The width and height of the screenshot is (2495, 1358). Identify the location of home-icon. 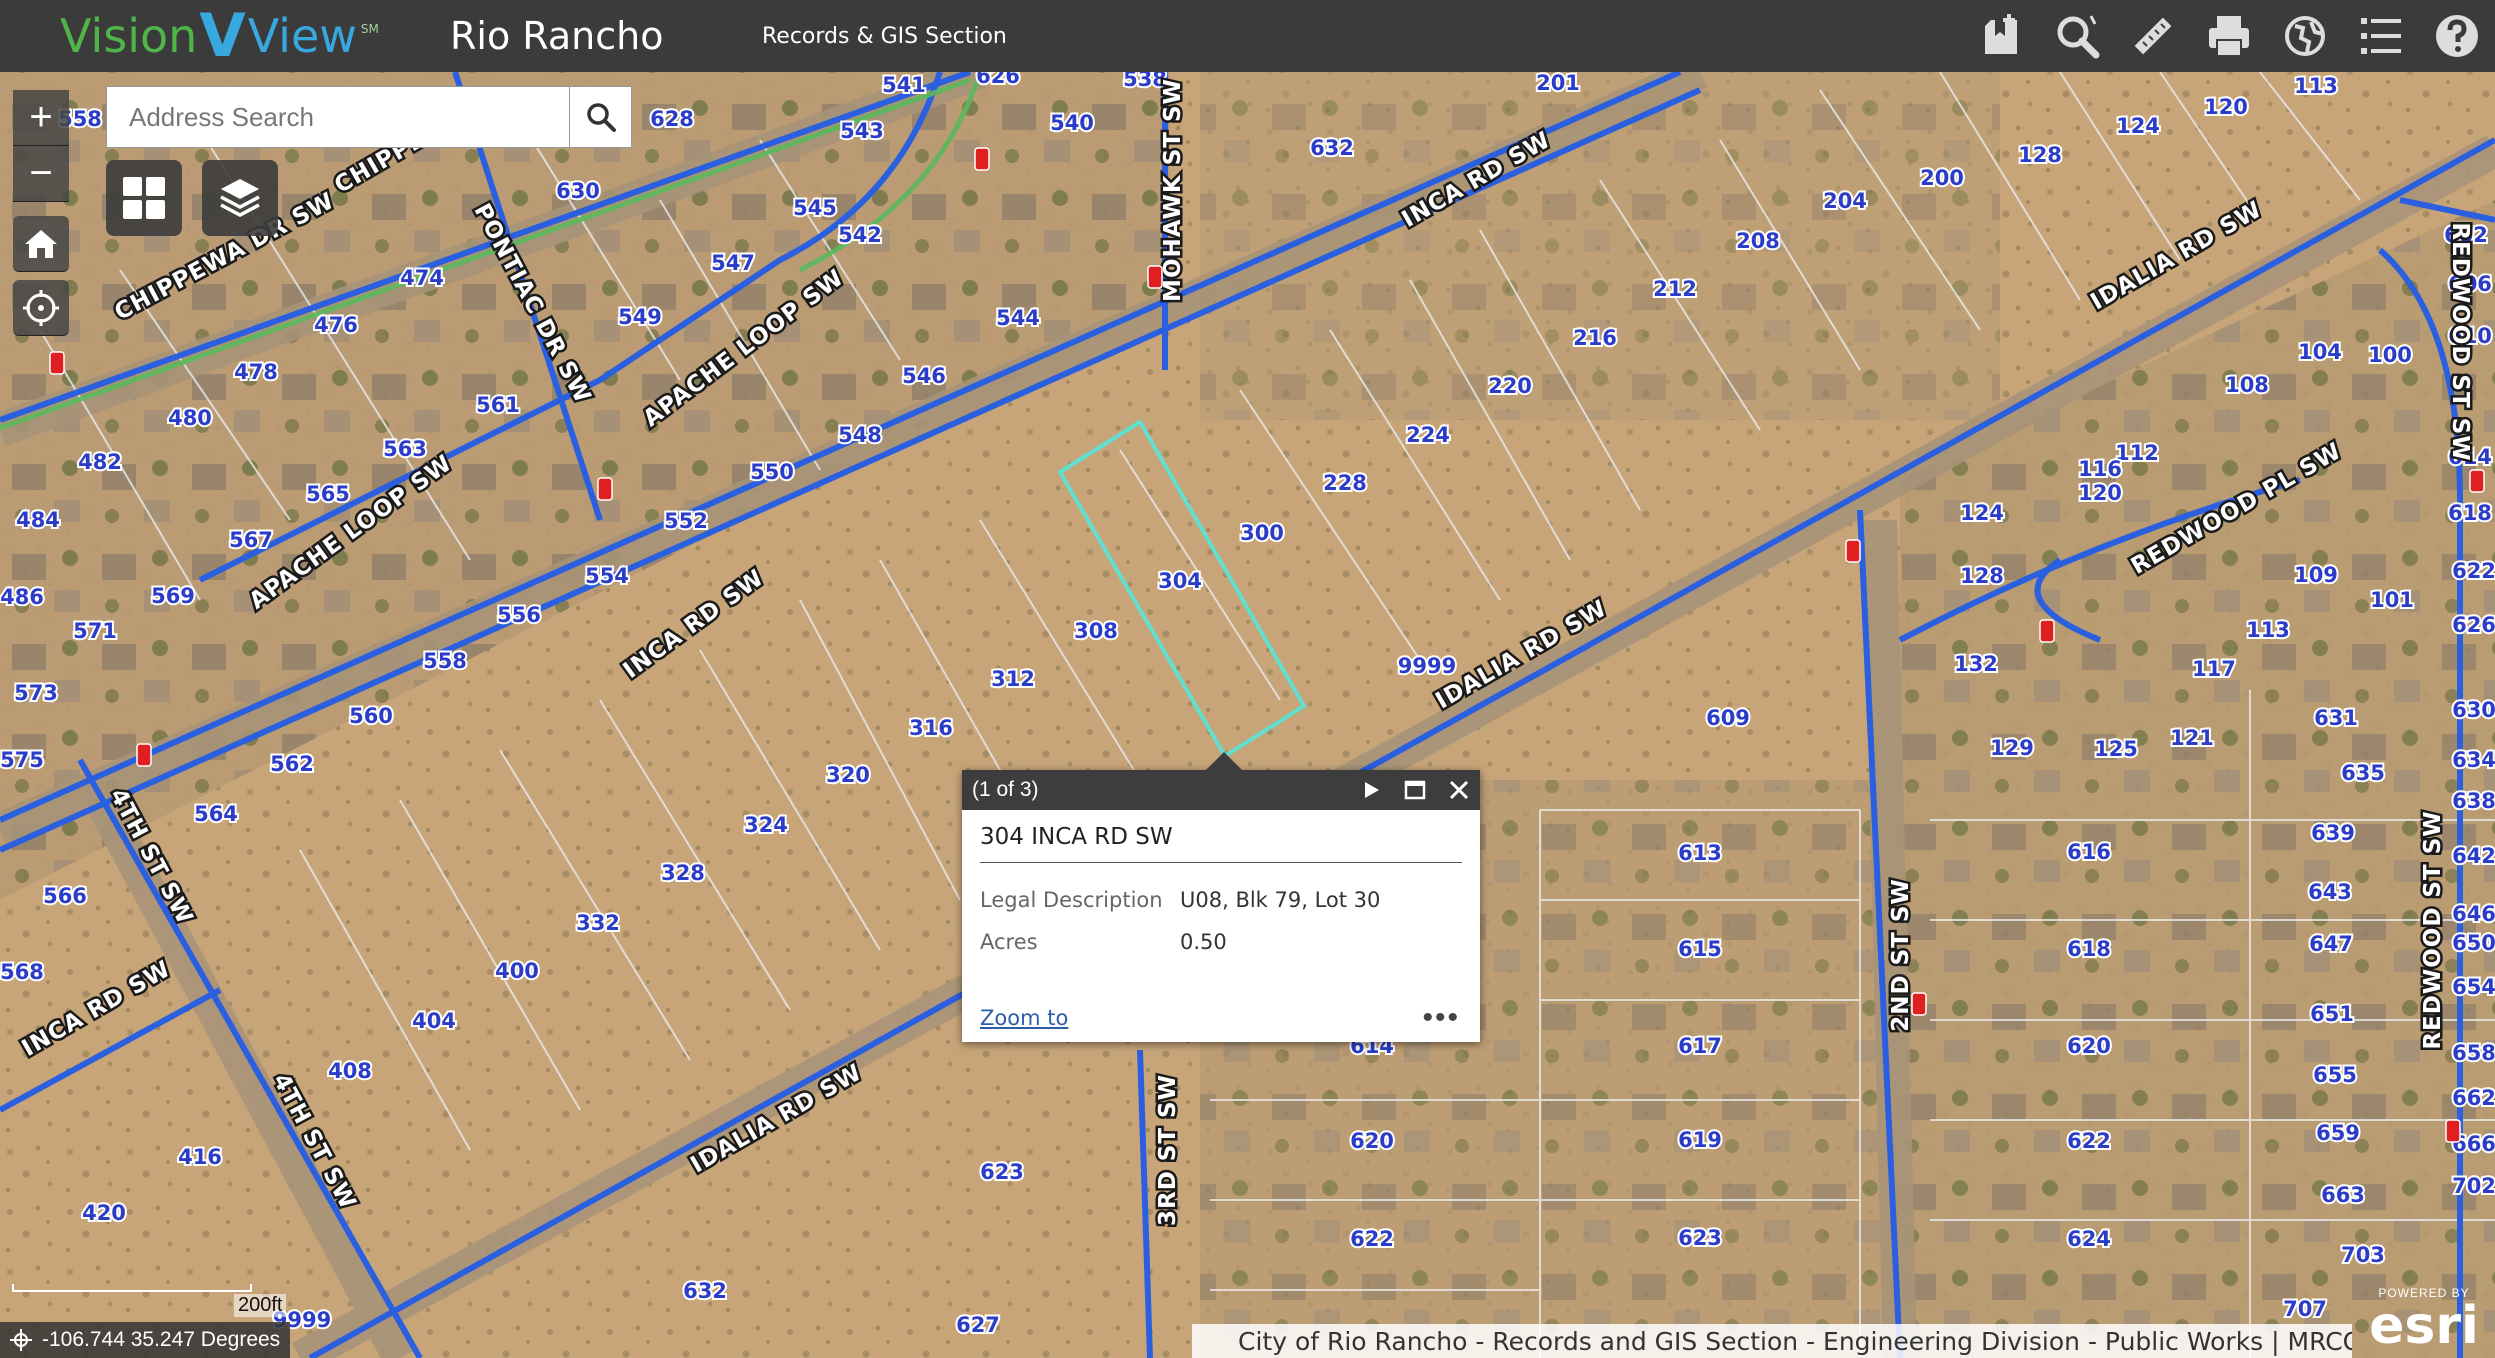
(41, 243).